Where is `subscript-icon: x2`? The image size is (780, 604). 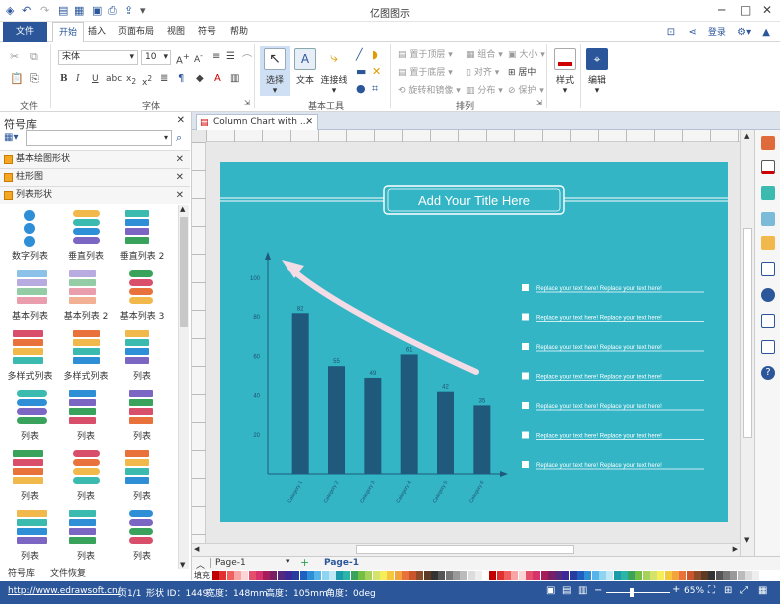
subscript-icon: x2 is located at coordinates (131, 80).